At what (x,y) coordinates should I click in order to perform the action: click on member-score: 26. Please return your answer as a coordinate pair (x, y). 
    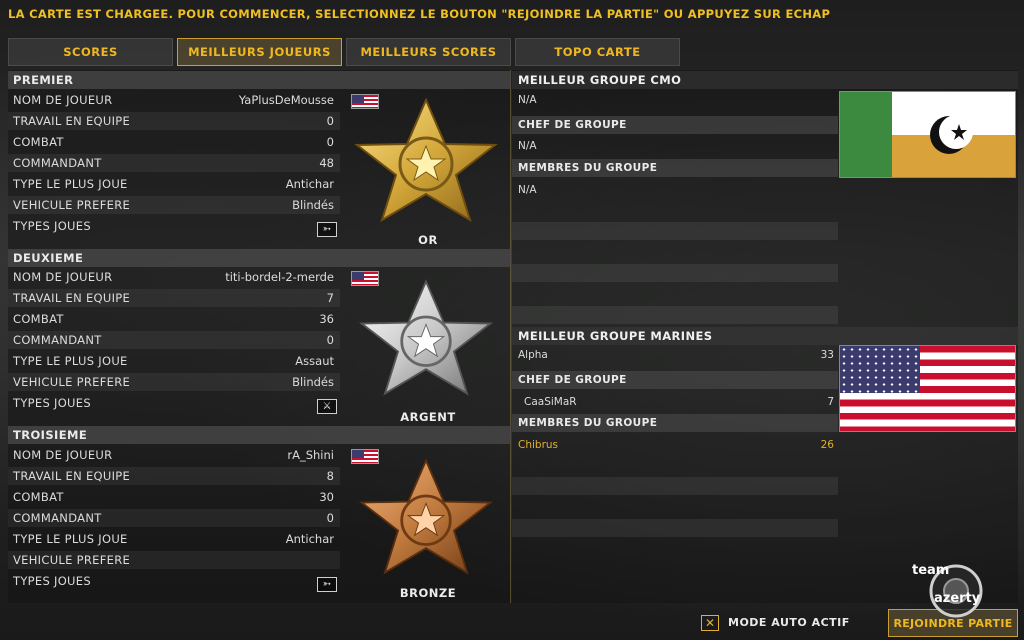
    Looking at the image, I should click on (827, 445).